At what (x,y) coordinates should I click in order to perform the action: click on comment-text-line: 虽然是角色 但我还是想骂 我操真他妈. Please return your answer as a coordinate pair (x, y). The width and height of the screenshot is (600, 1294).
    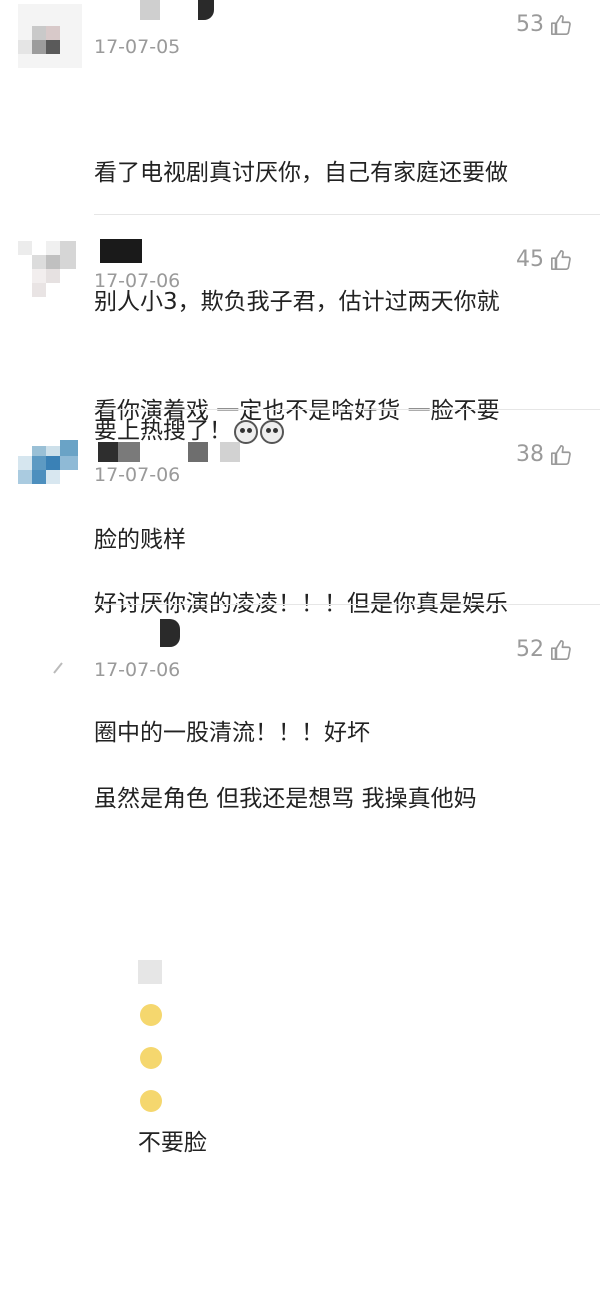
    Looking at the image, I should click on (285, 799).